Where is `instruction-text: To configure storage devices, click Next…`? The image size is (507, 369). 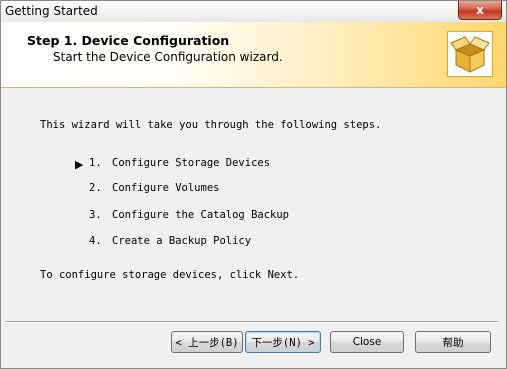
instruction-text: To configure storage devices, click Next… is located at coordinates (170, 275).